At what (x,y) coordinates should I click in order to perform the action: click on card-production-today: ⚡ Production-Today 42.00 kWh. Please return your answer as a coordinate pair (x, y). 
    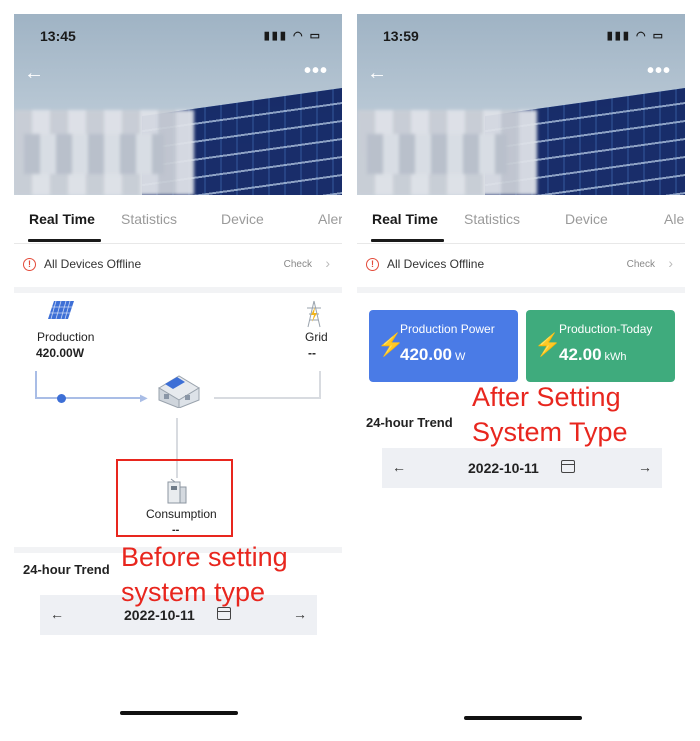
    Looking at the image, I should click on (600, 346).